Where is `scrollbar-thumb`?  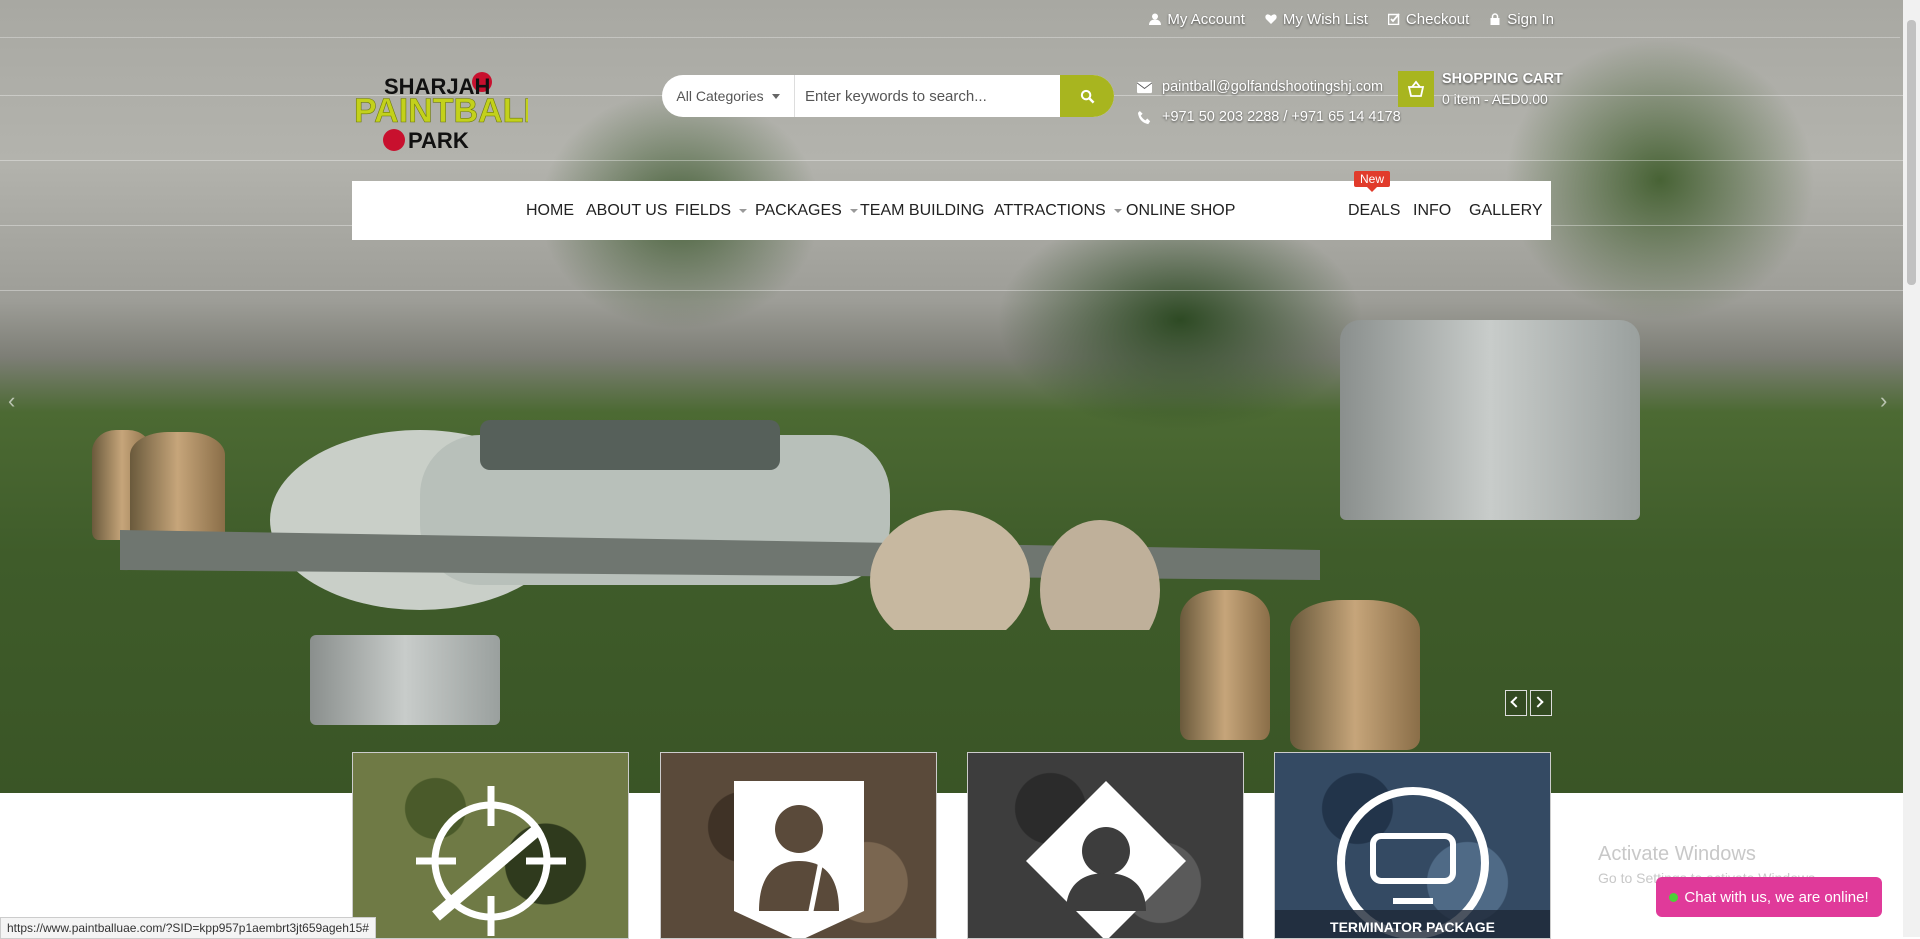 scrollbar-thumb is located at coordinates (1911, 152).